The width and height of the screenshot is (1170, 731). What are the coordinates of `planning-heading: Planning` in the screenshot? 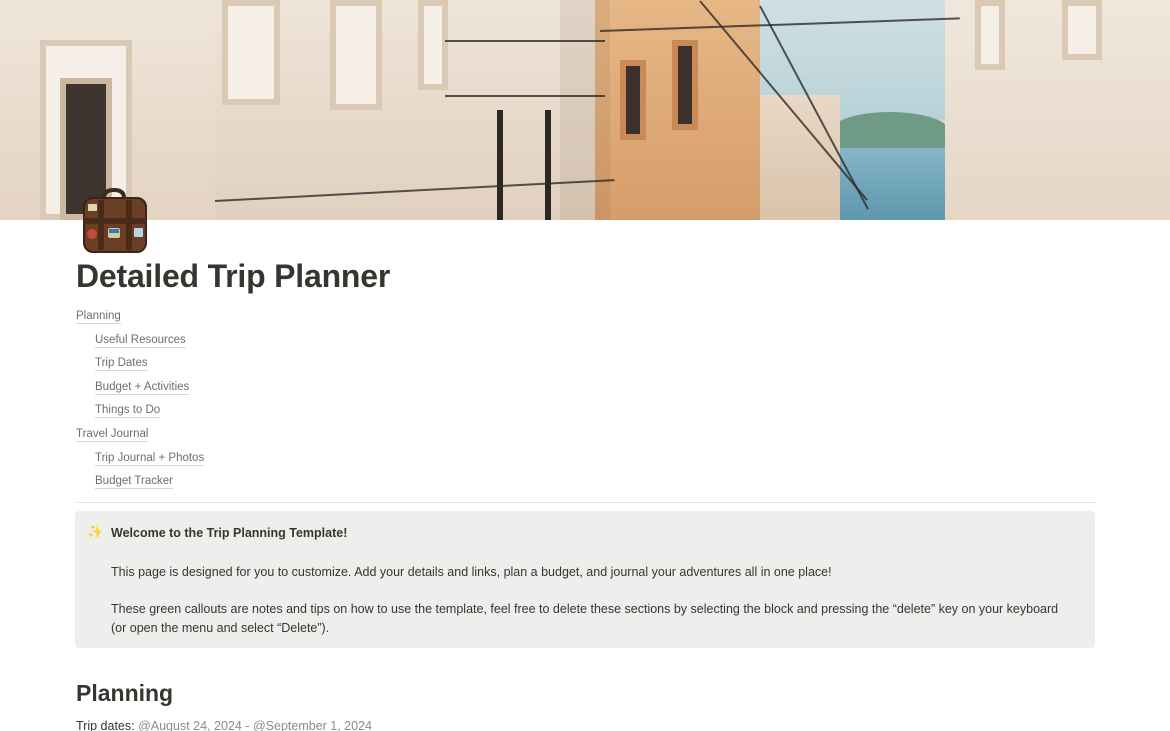 It's located at (125, 693).